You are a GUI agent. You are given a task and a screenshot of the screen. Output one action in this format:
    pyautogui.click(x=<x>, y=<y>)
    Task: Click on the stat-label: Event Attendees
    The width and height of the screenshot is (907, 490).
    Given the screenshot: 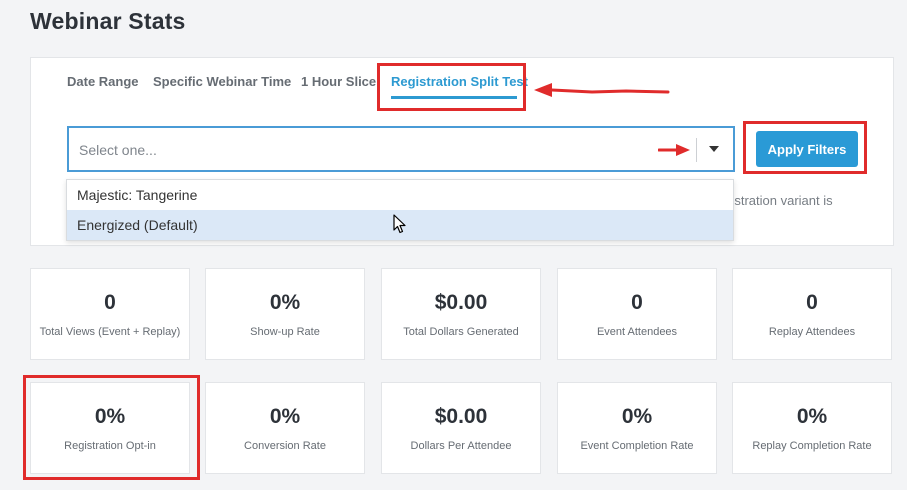 What is the action you would take?
    pyautogui.click(x=637, y=332)
    